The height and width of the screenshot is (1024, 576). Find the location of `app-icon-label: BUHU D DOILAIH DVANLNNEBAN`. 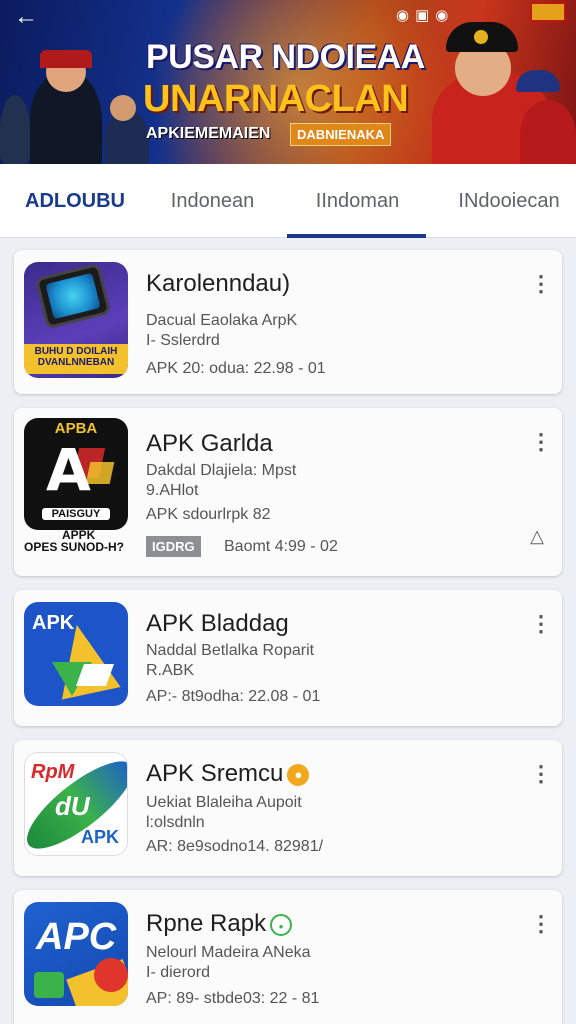

app-icon-label: BUHU D DOILAIH DVANLNNEBAN is located at coordinates (76, 359).